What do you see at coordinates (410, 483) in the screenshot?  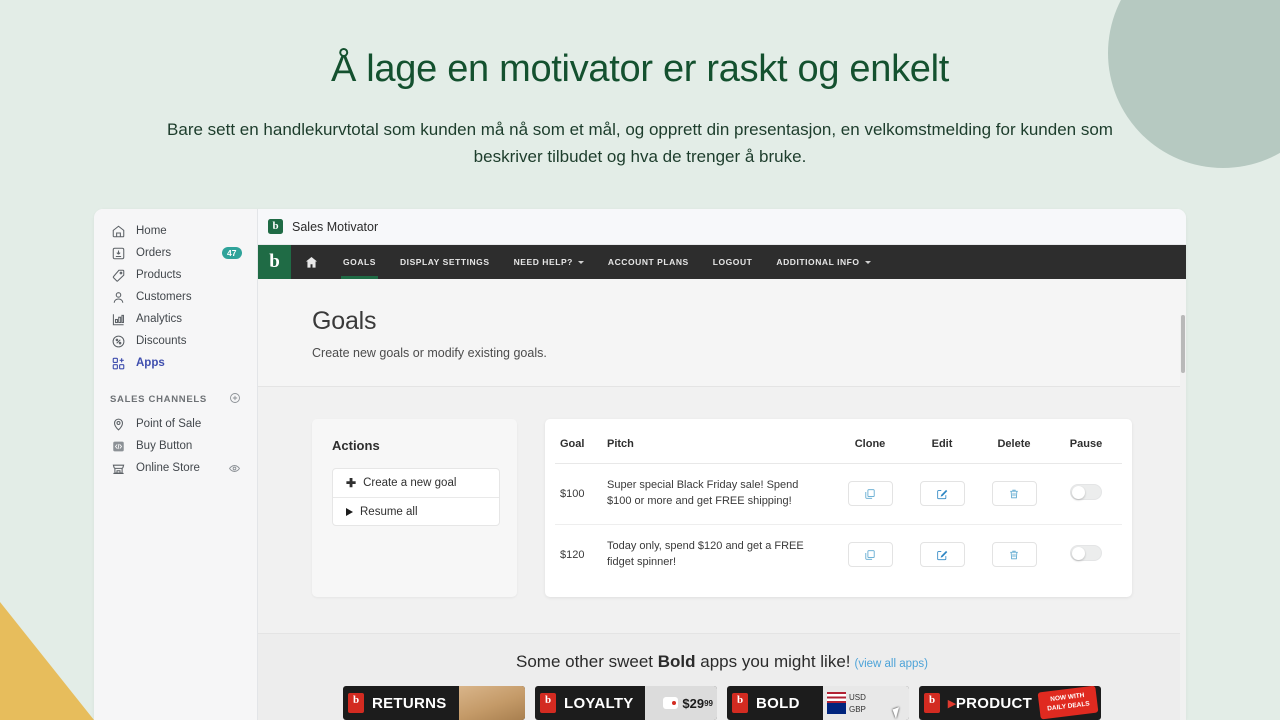 I see `create-new-goal-label: Create a new goal` at bounding box center [410, 483].